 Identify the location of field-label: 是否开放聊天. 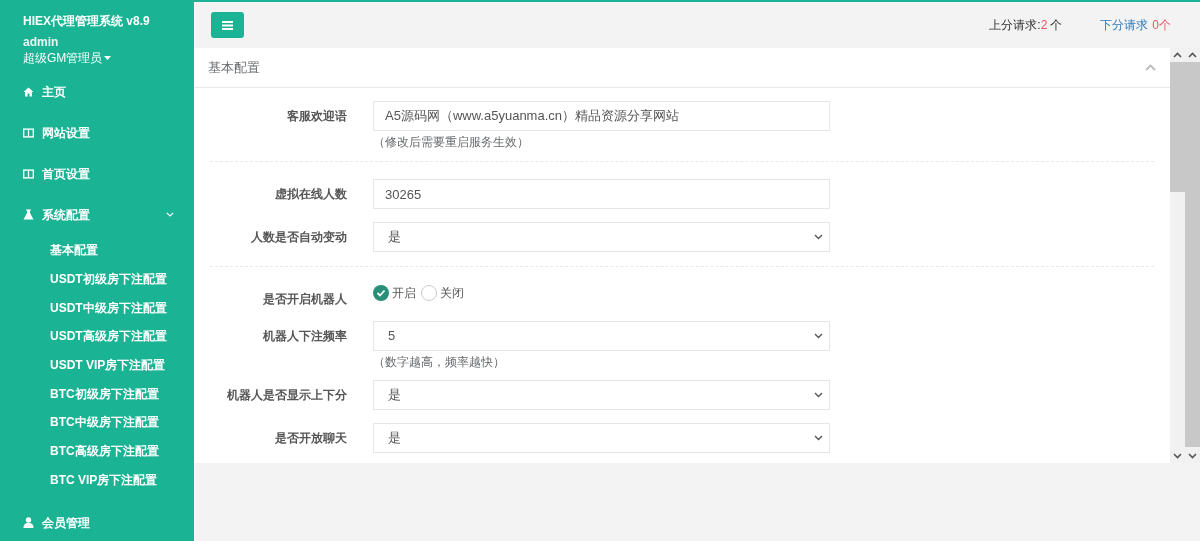
(310, 438).